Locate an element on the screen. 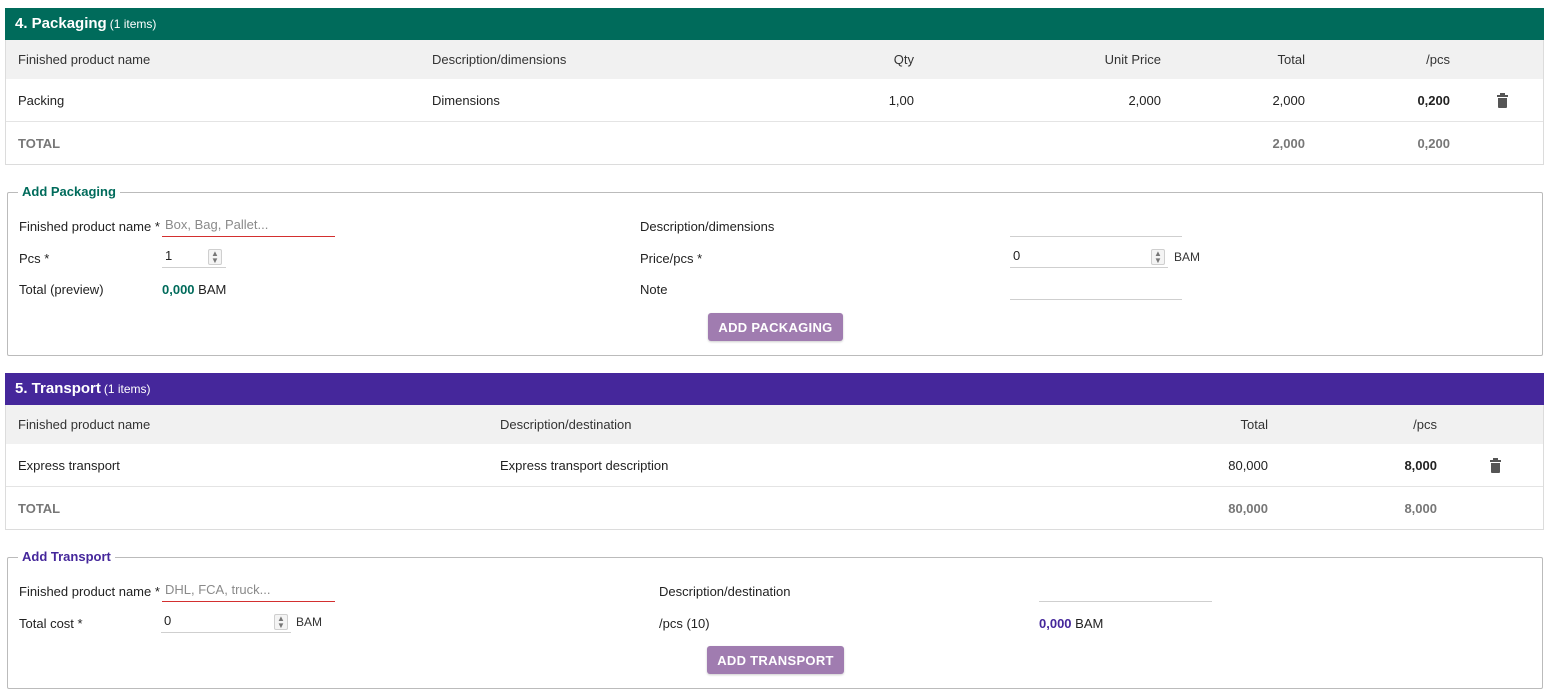 This screenshot has height=700, width=1557. transport-section-header: 5. Transport (1 items) is located at coordinates (774, 389).